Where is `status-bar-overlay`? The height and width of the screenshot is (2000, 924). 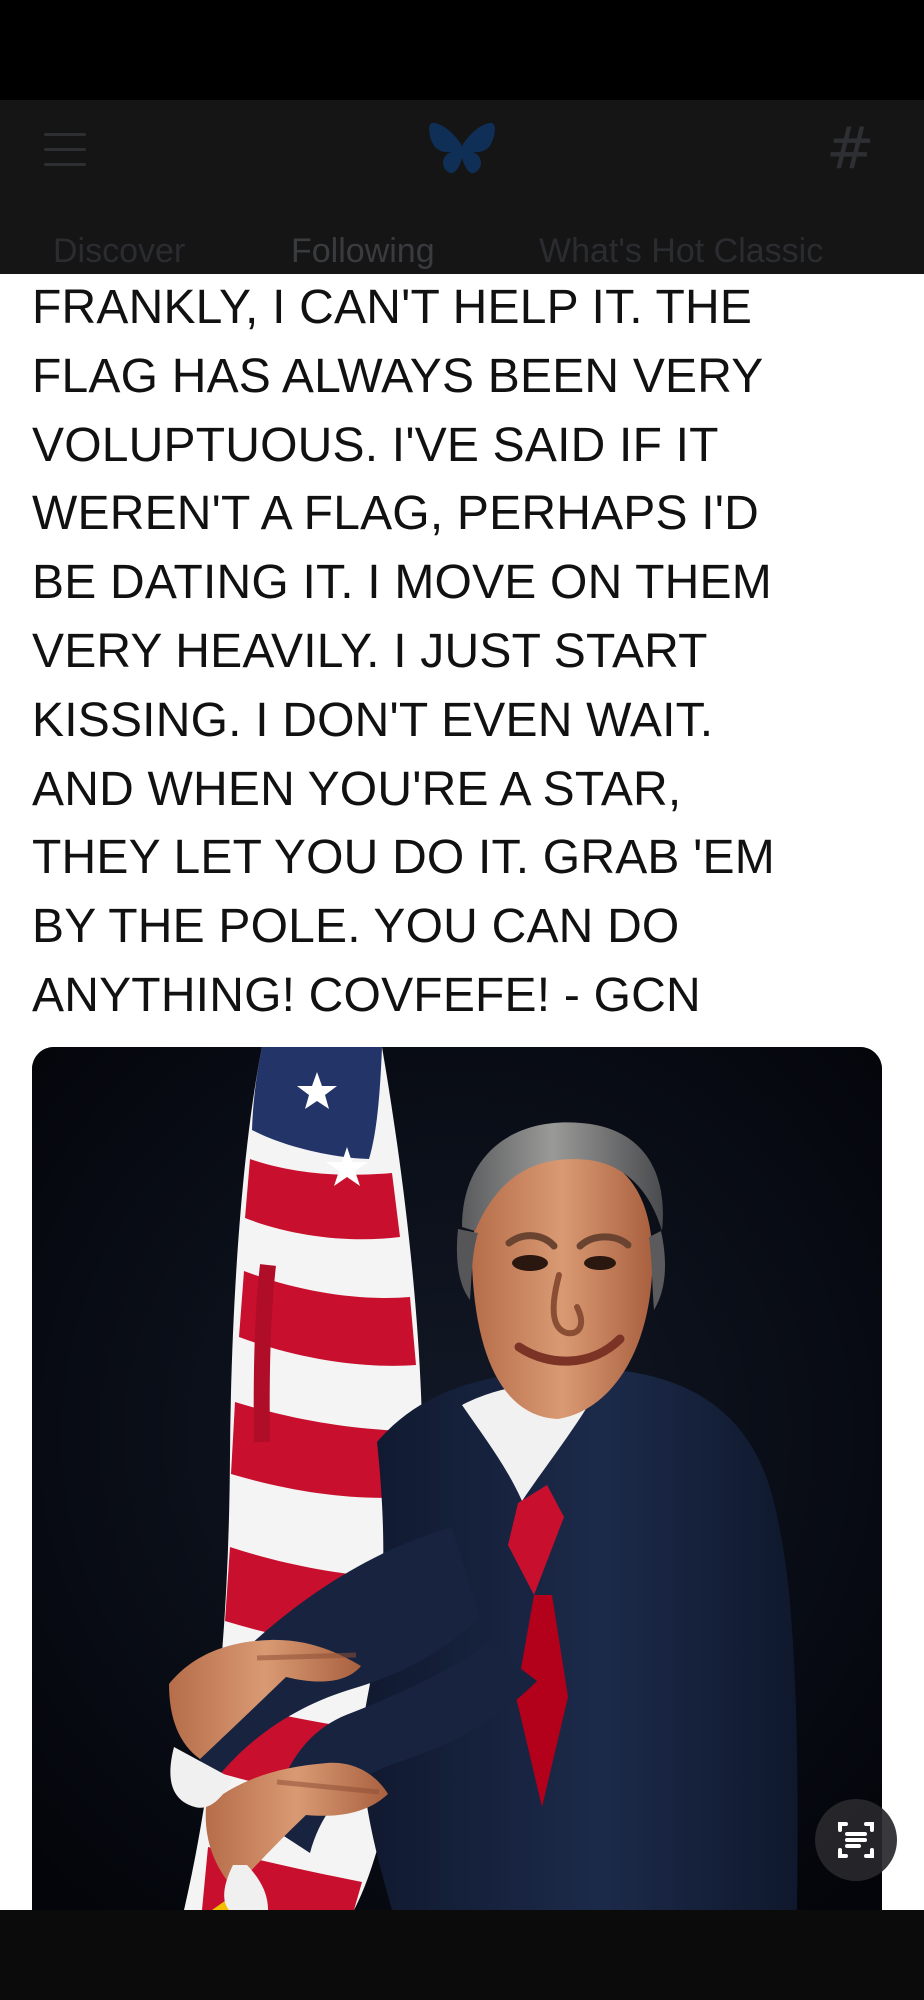
status-bar-overlay is located at coordinates (462, 50).